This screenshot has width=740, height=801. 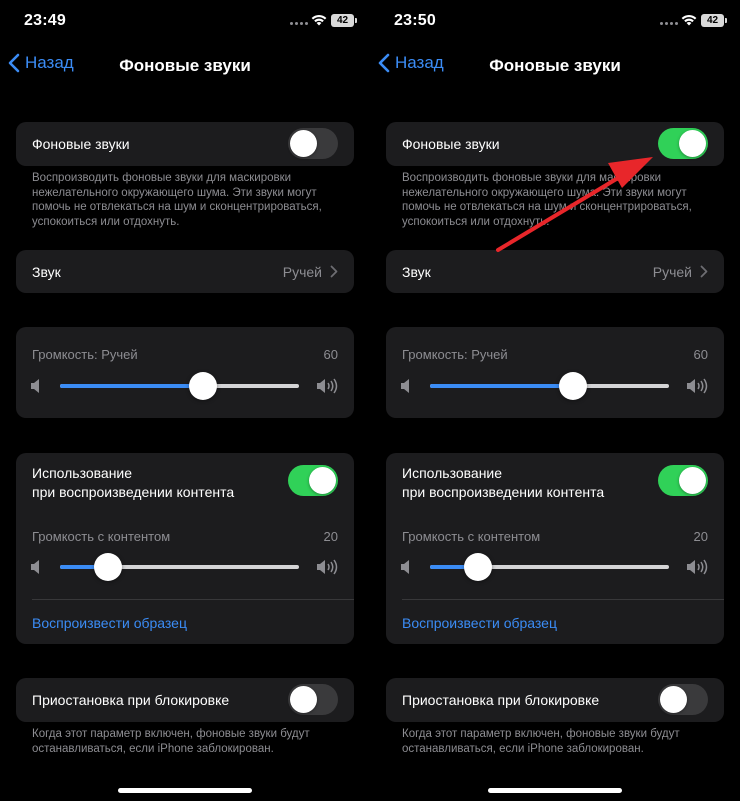 I want to click on background-sounds-label: Фоновые звуки, so click(x=81, y=144).